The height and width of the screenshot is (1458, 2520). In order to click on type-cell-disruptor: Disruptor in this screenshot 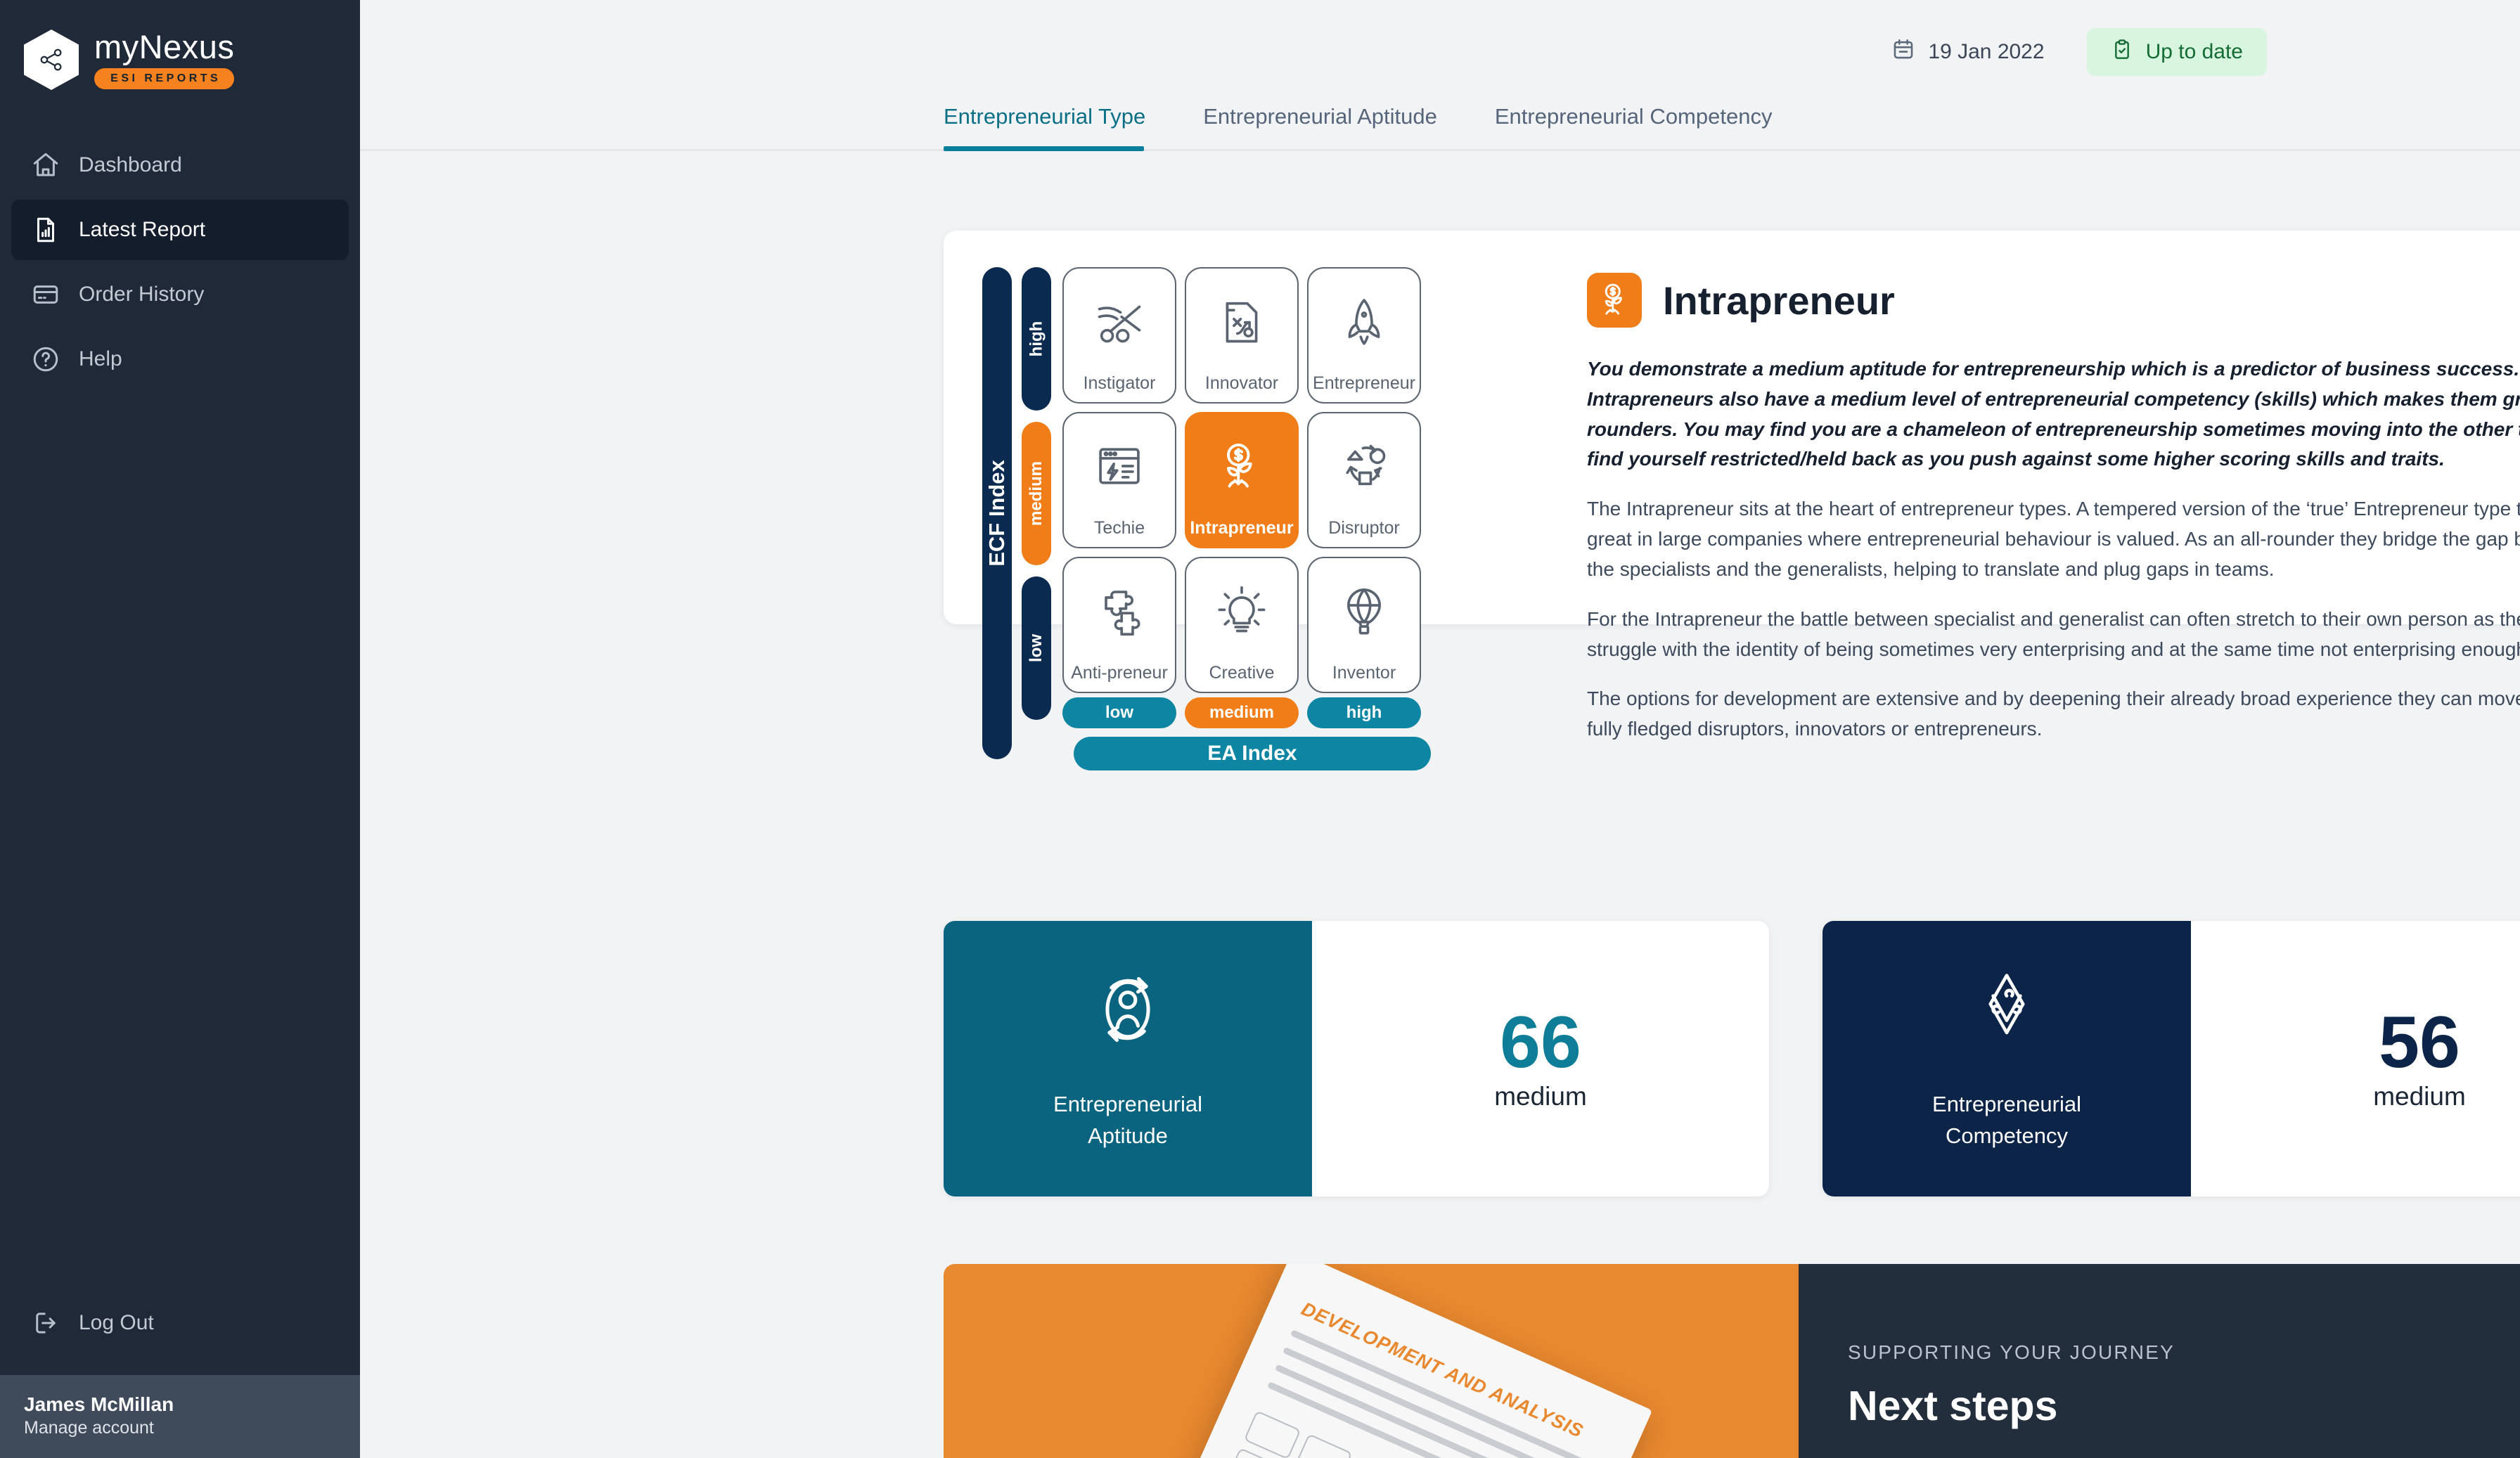, I will do `click(1364, 480)`.